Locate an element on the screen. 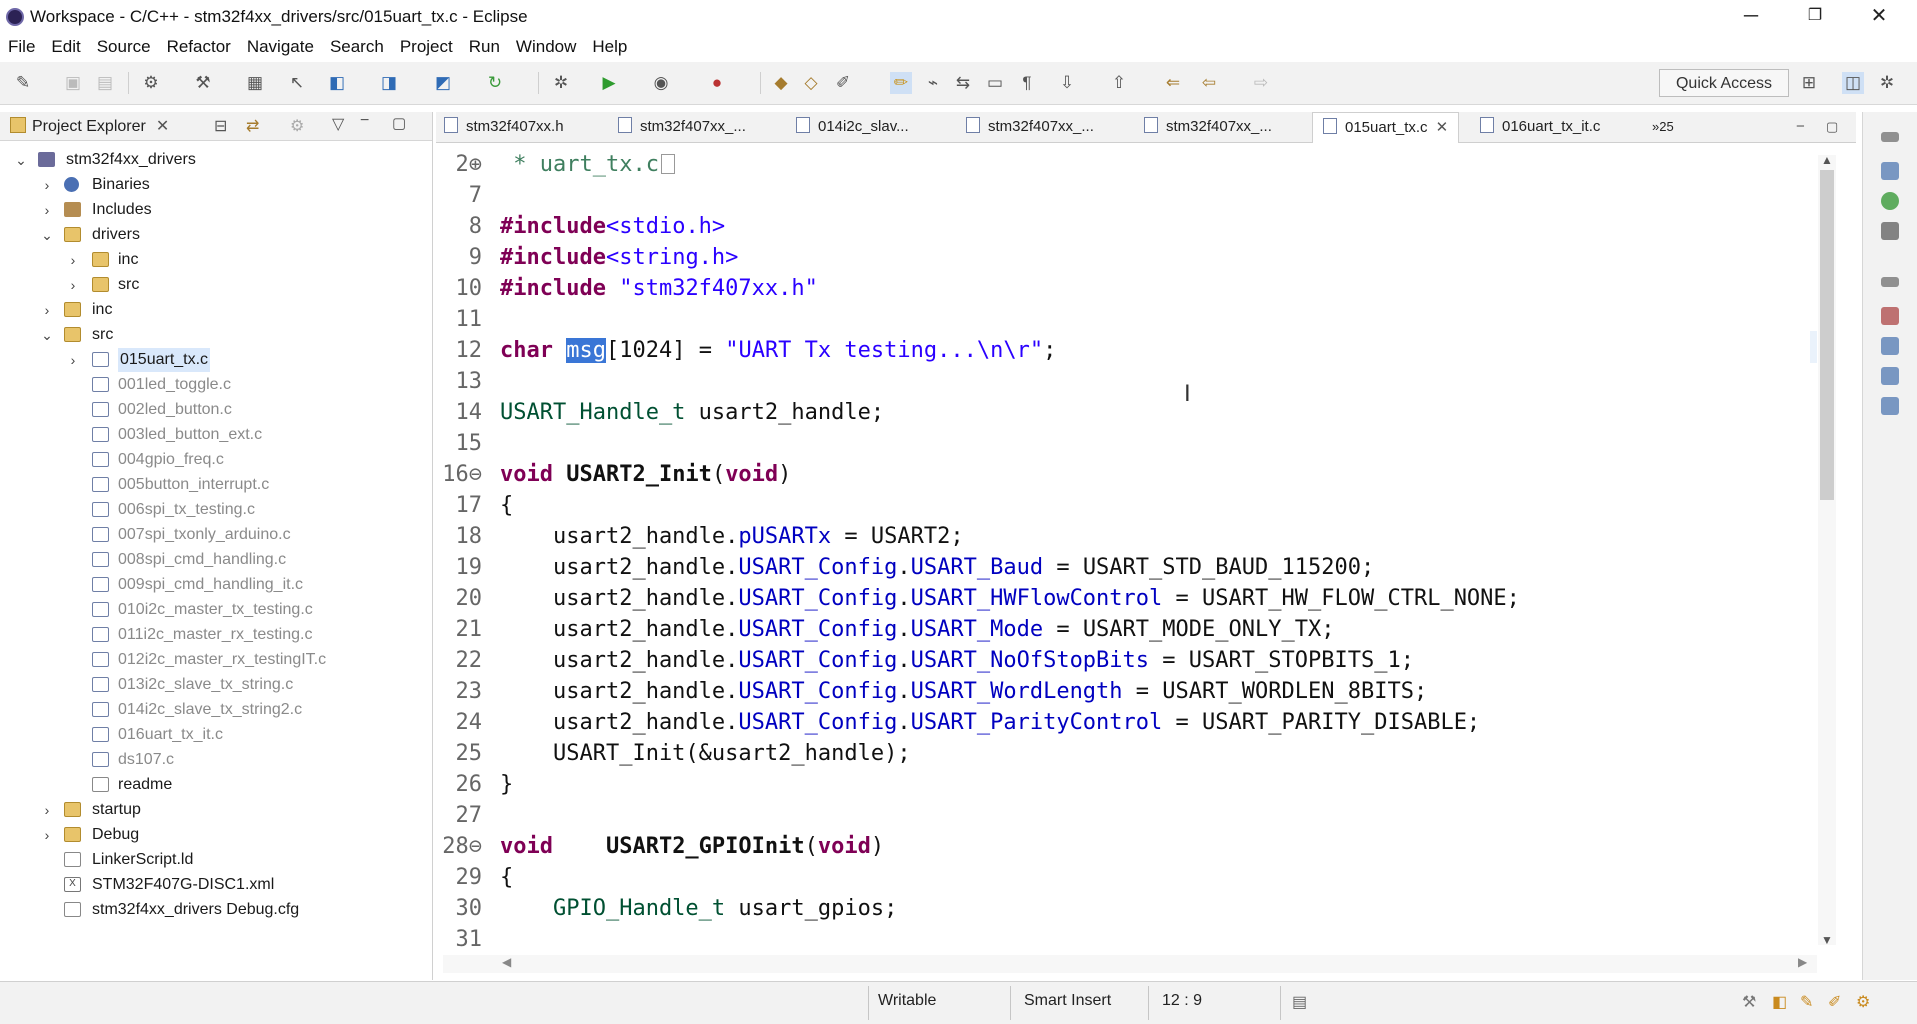  back-icon: ⇦ is located at coordinates (1209, 83).